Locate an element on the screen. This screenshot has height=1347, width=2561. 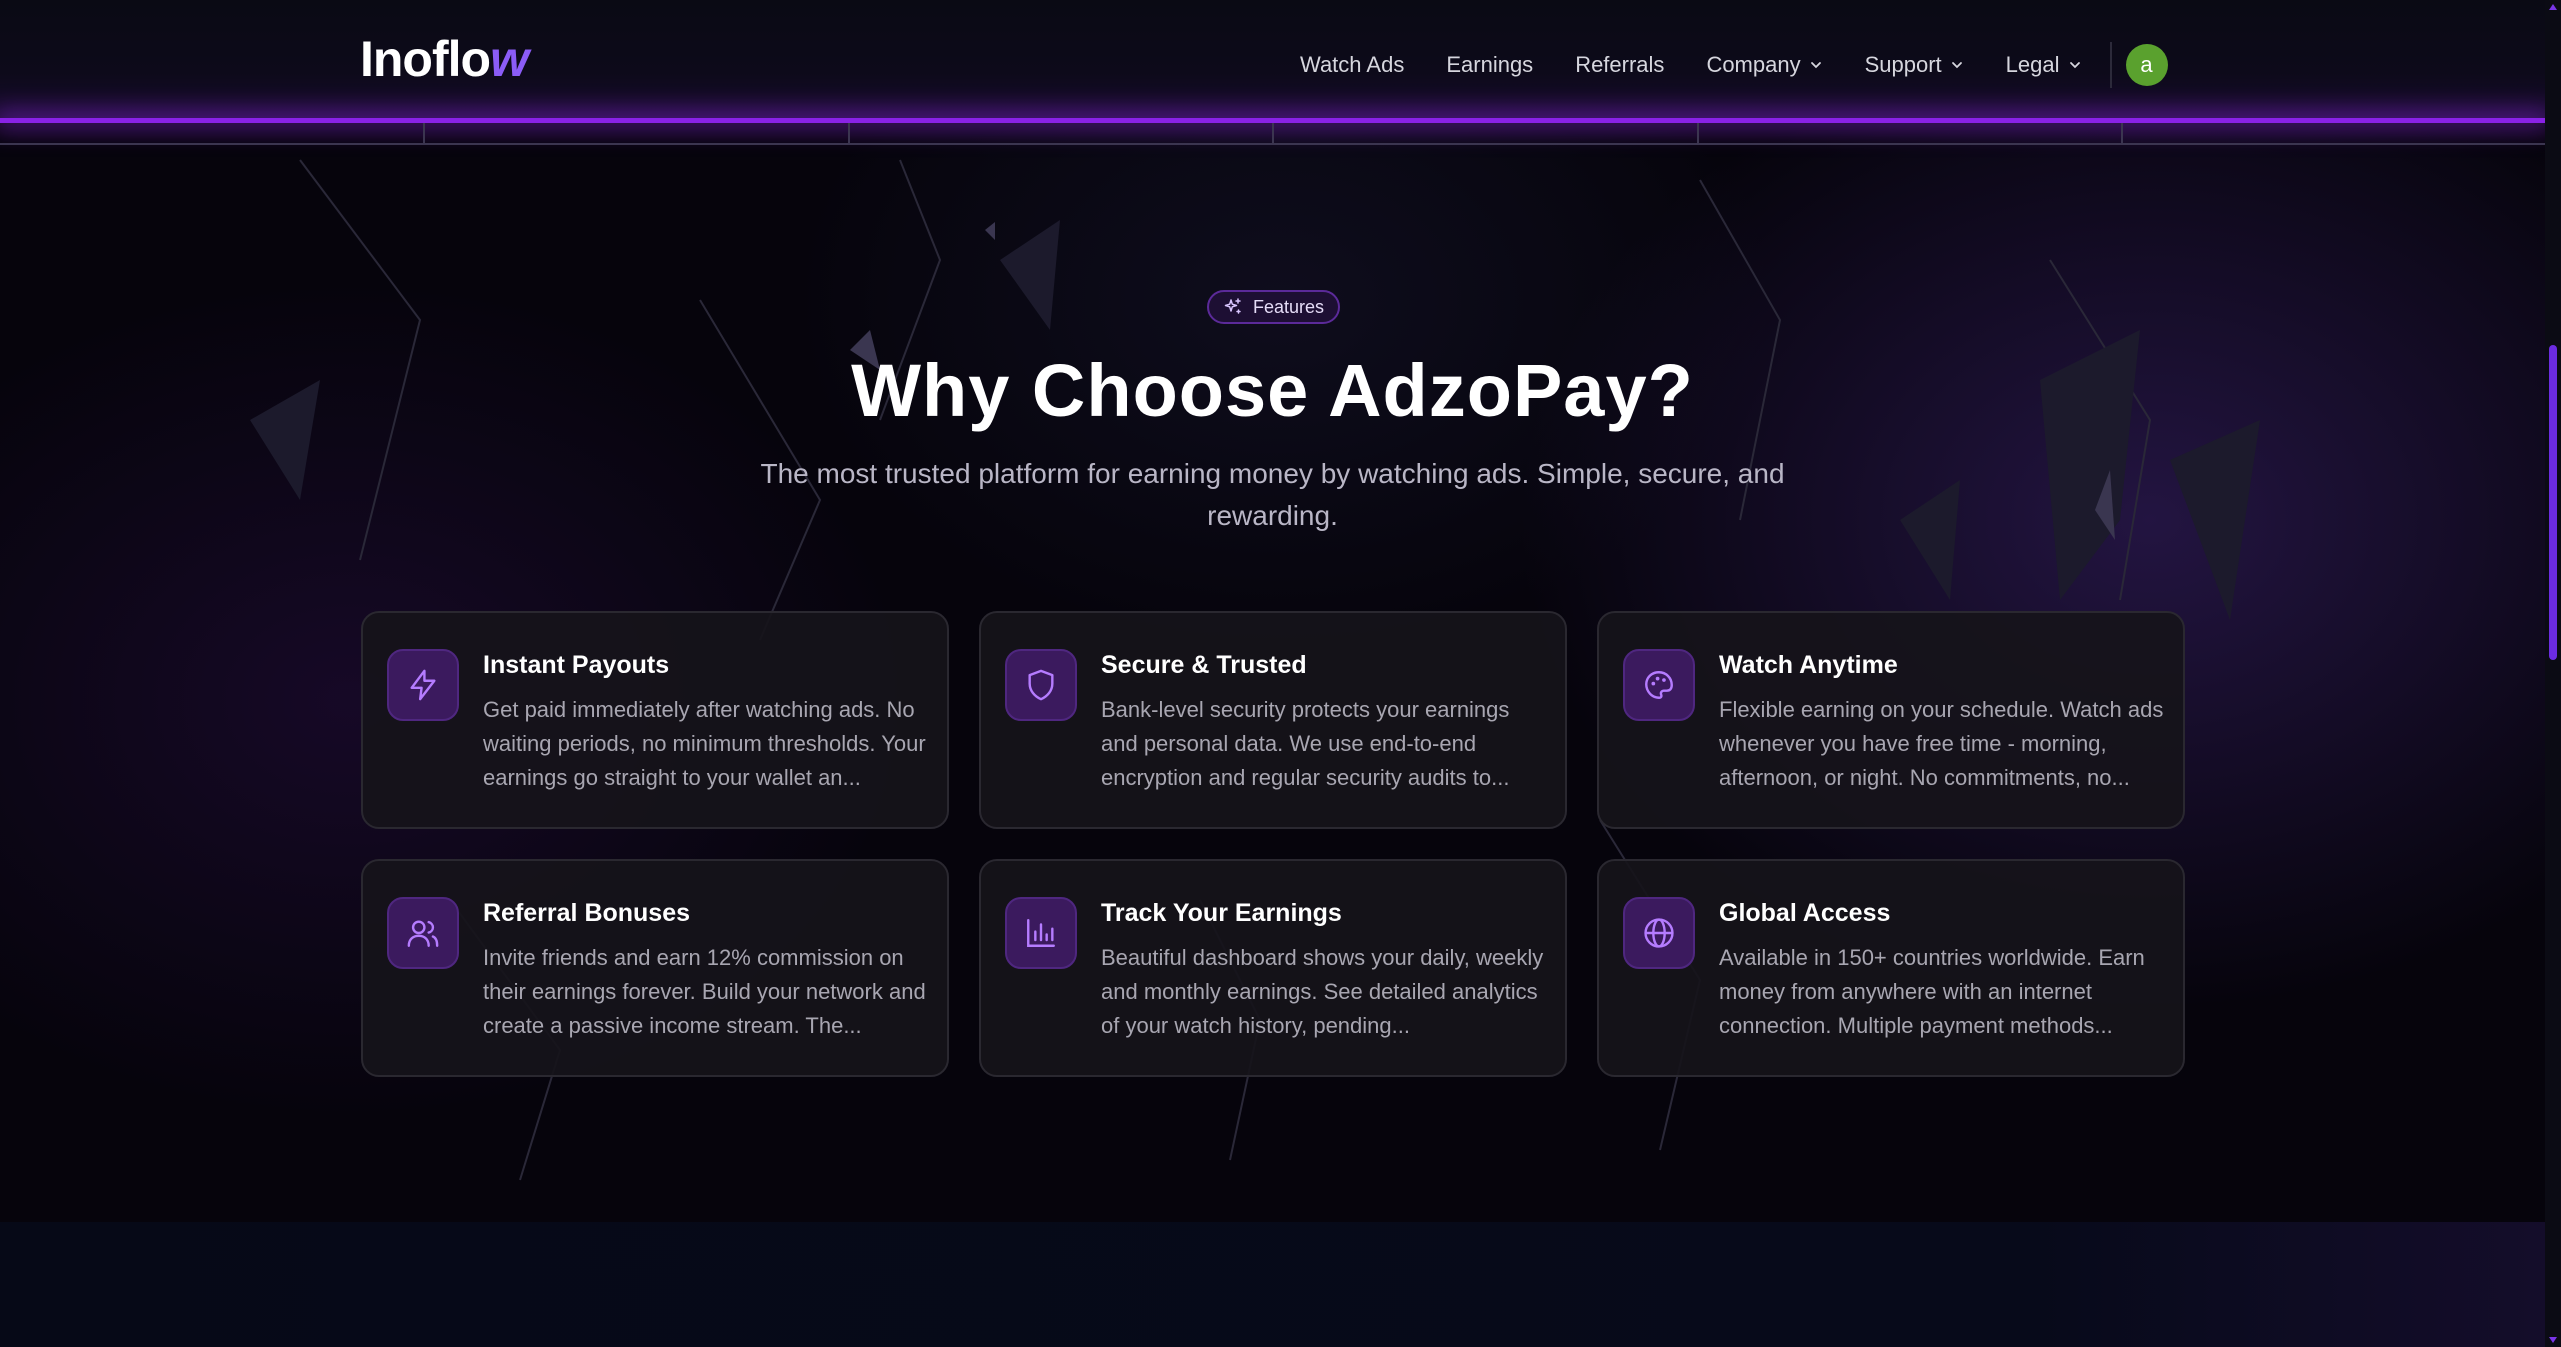
nav-divider is located at coordinates (2110, 65).